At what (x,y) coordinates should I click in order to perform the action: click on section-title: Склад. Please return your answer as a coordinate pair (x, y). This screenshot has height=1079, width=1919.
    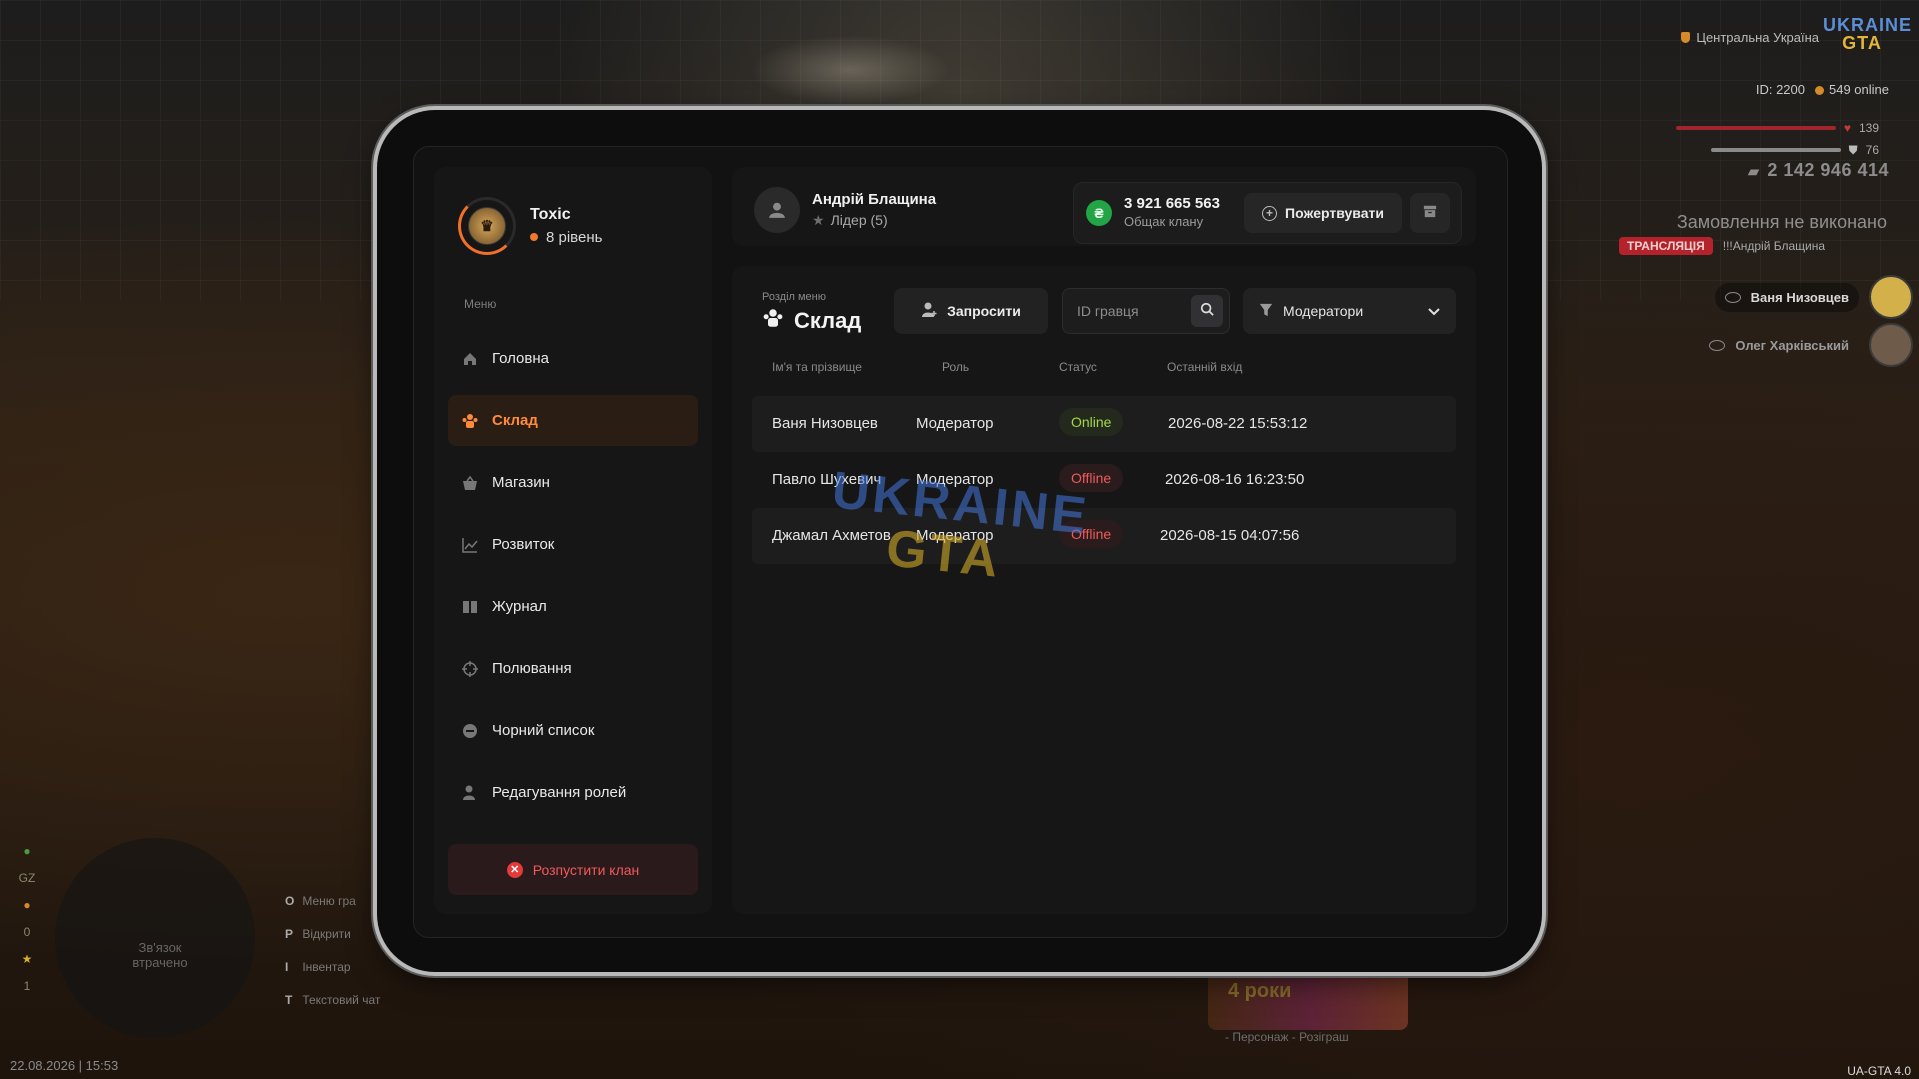
    Looking at the image, I should click on (811, 321).